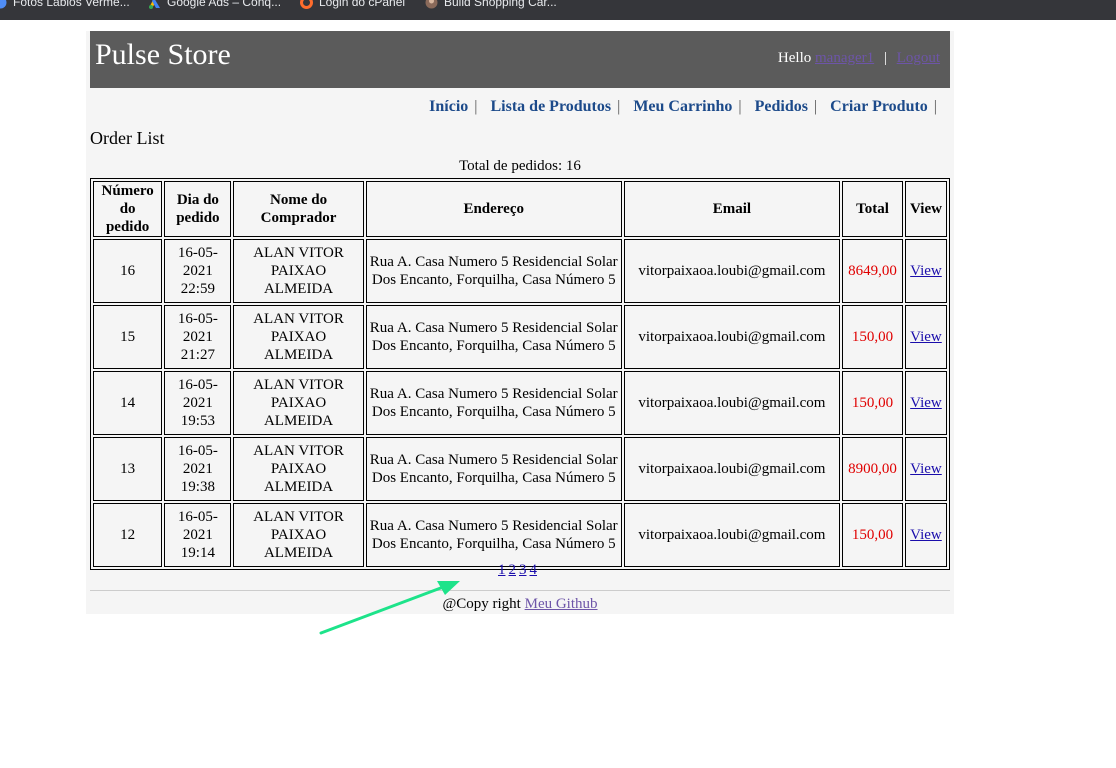 The image size is (1116, 768). I want to click on bookmark-label: Login do cPanel, so click(362, 4).